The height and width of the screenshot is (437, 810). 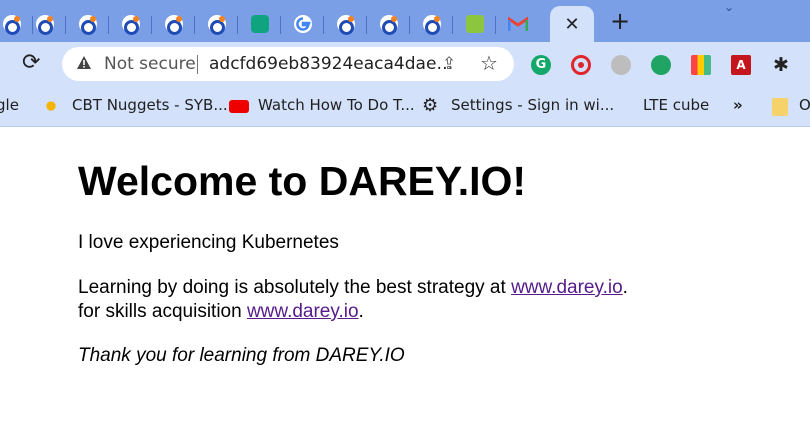 I want to click on sync-icon, so click(x=661, y=65).